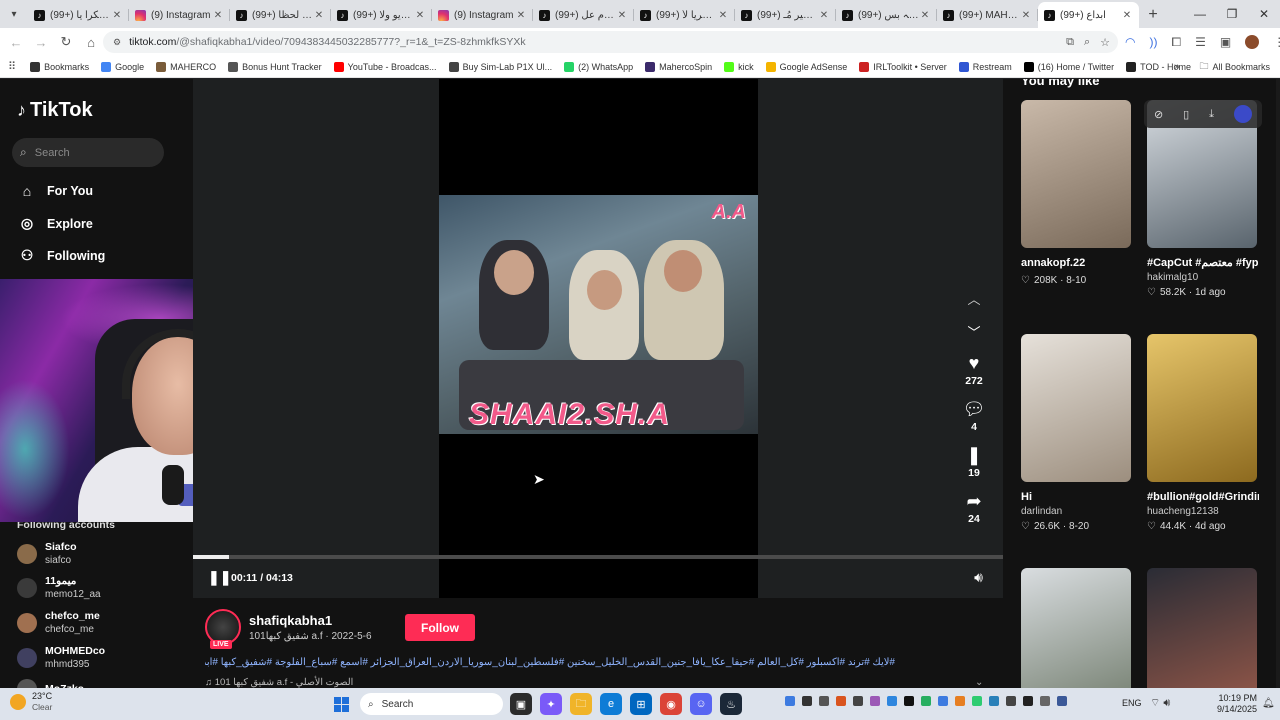  I want to click on browser-tab: ♪ (99+) الفقير مُـ...✕, so click(785, 15).